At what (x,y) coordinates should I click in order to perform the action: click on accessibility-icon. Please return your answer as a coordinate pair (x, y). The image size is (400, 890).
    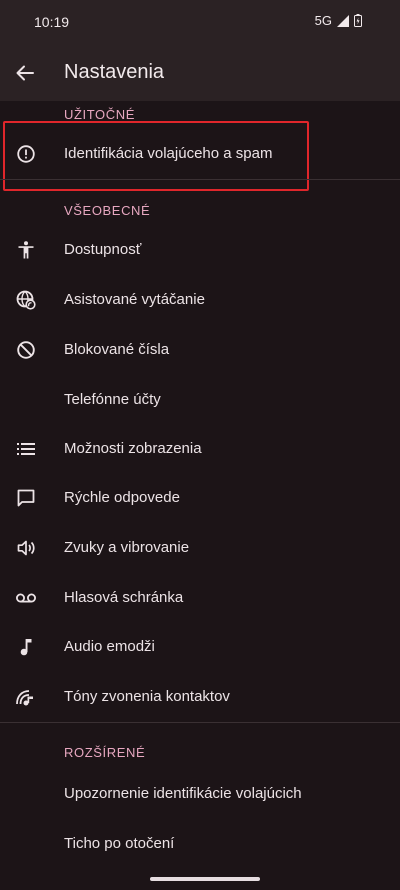
    Looking at the image, I should click on (26, 250).